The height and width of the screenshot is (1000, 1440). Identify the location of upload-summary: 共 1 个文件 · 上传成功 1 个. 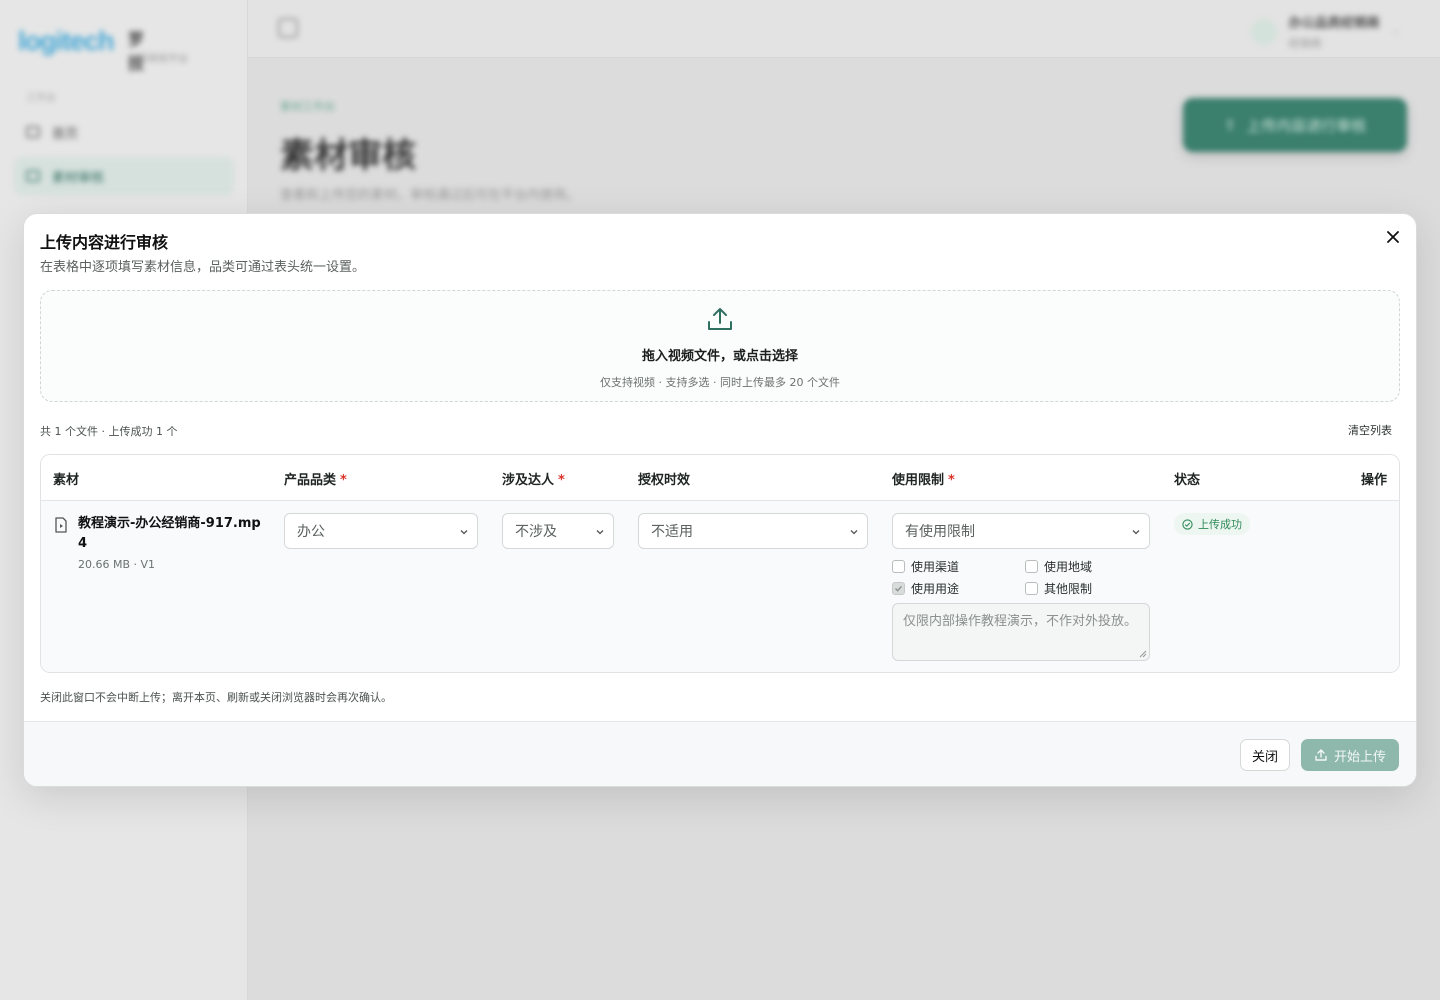
(109, 431).